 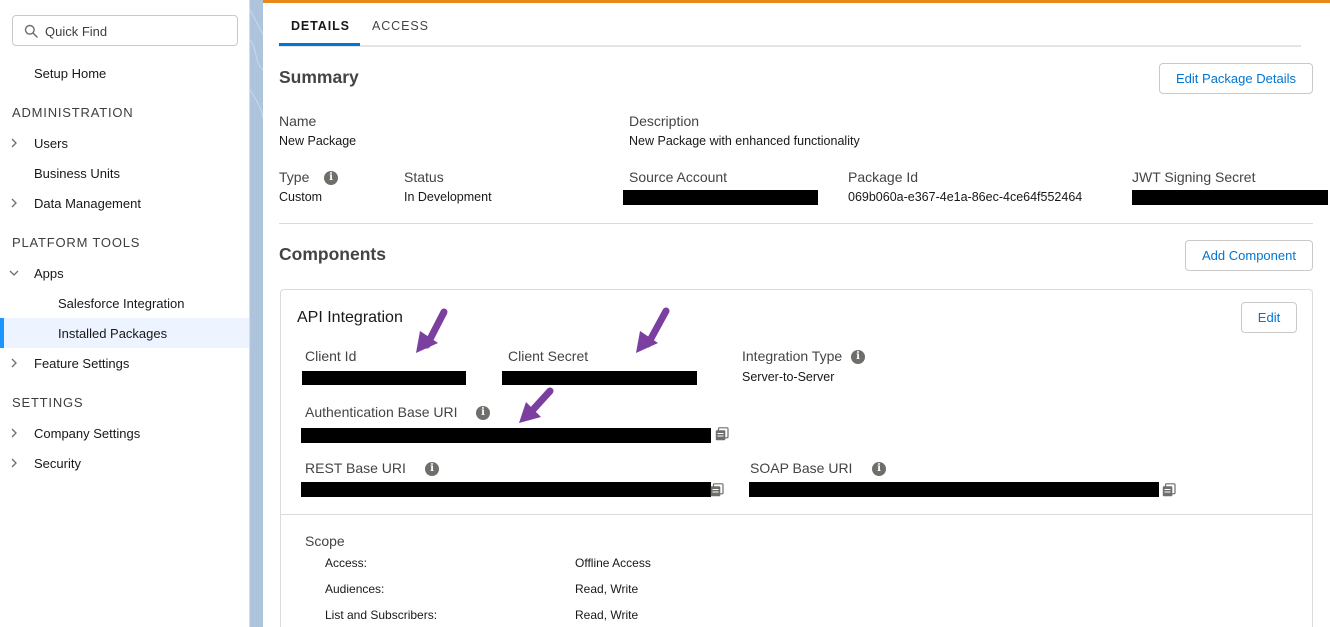 What do you see at coordinates (381, 615) in the screenshot?
I see `scope-list-subscribers-label: List and Subscribers:` at bounding box center [381, 615].